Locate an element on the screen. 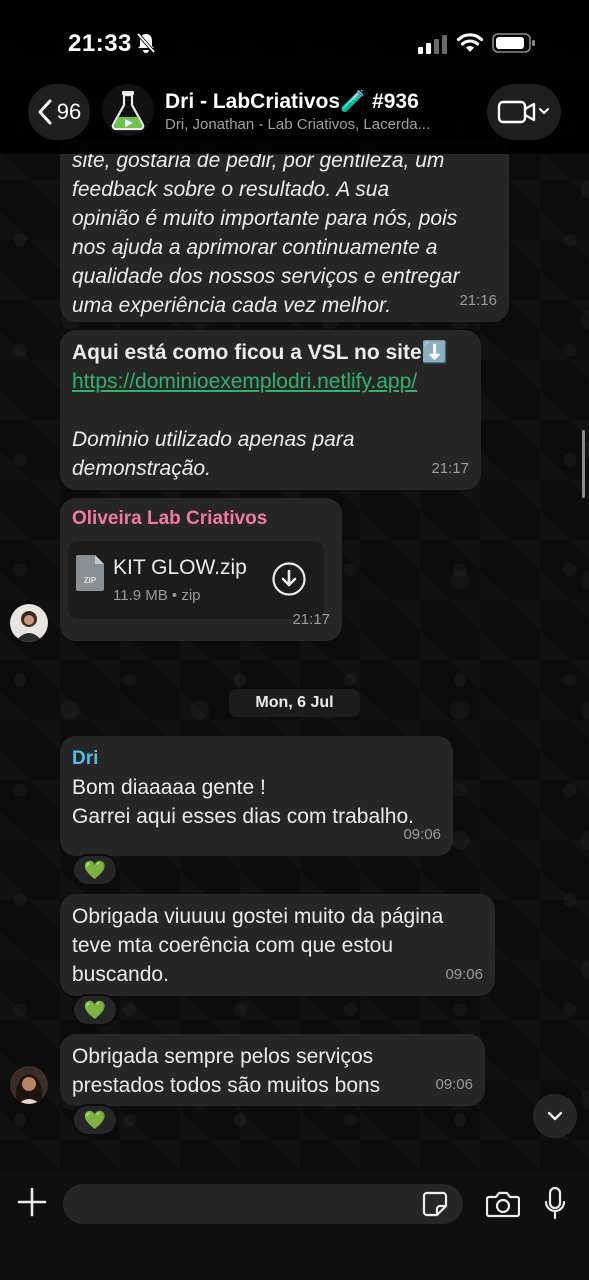 This screenshot has height=1280, width=589. document-attachment: ZIP KIT GLOW.zip 11.9 MB • zip is located at coordinates (196, 580).